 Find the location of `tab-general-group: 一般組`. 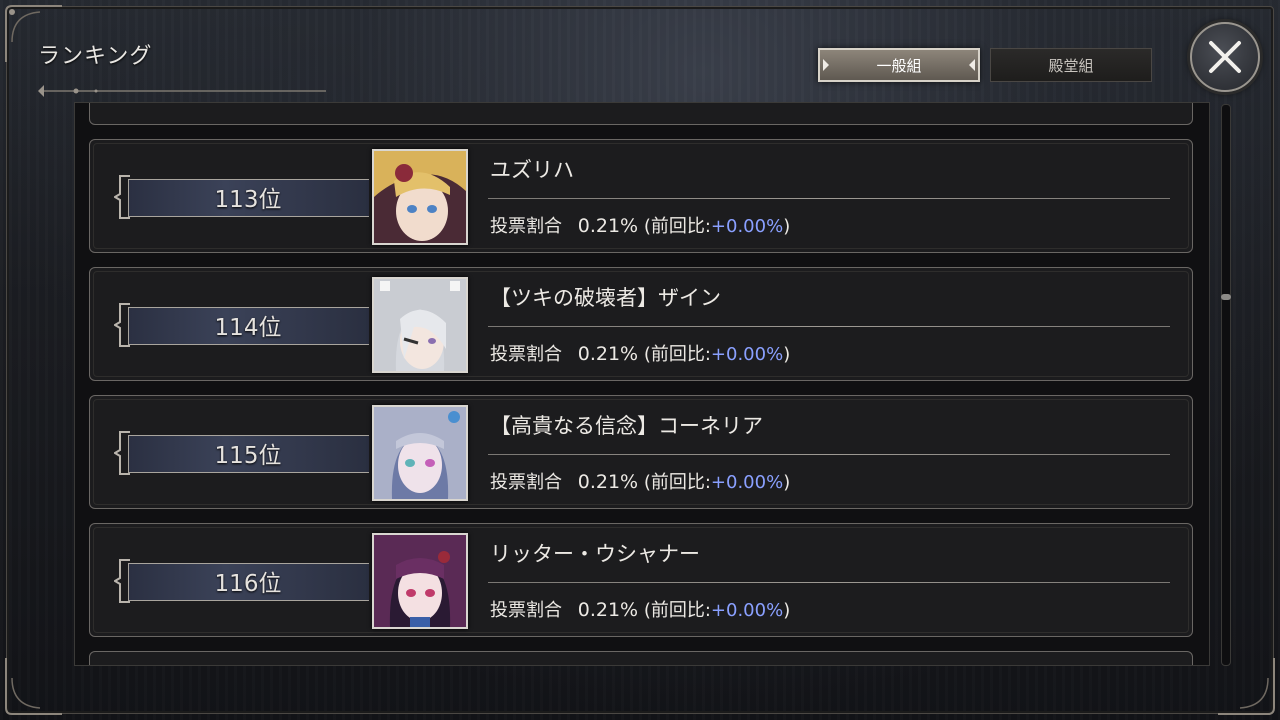

tab-general-group: 一般組 is located at coordinates (899, 65).